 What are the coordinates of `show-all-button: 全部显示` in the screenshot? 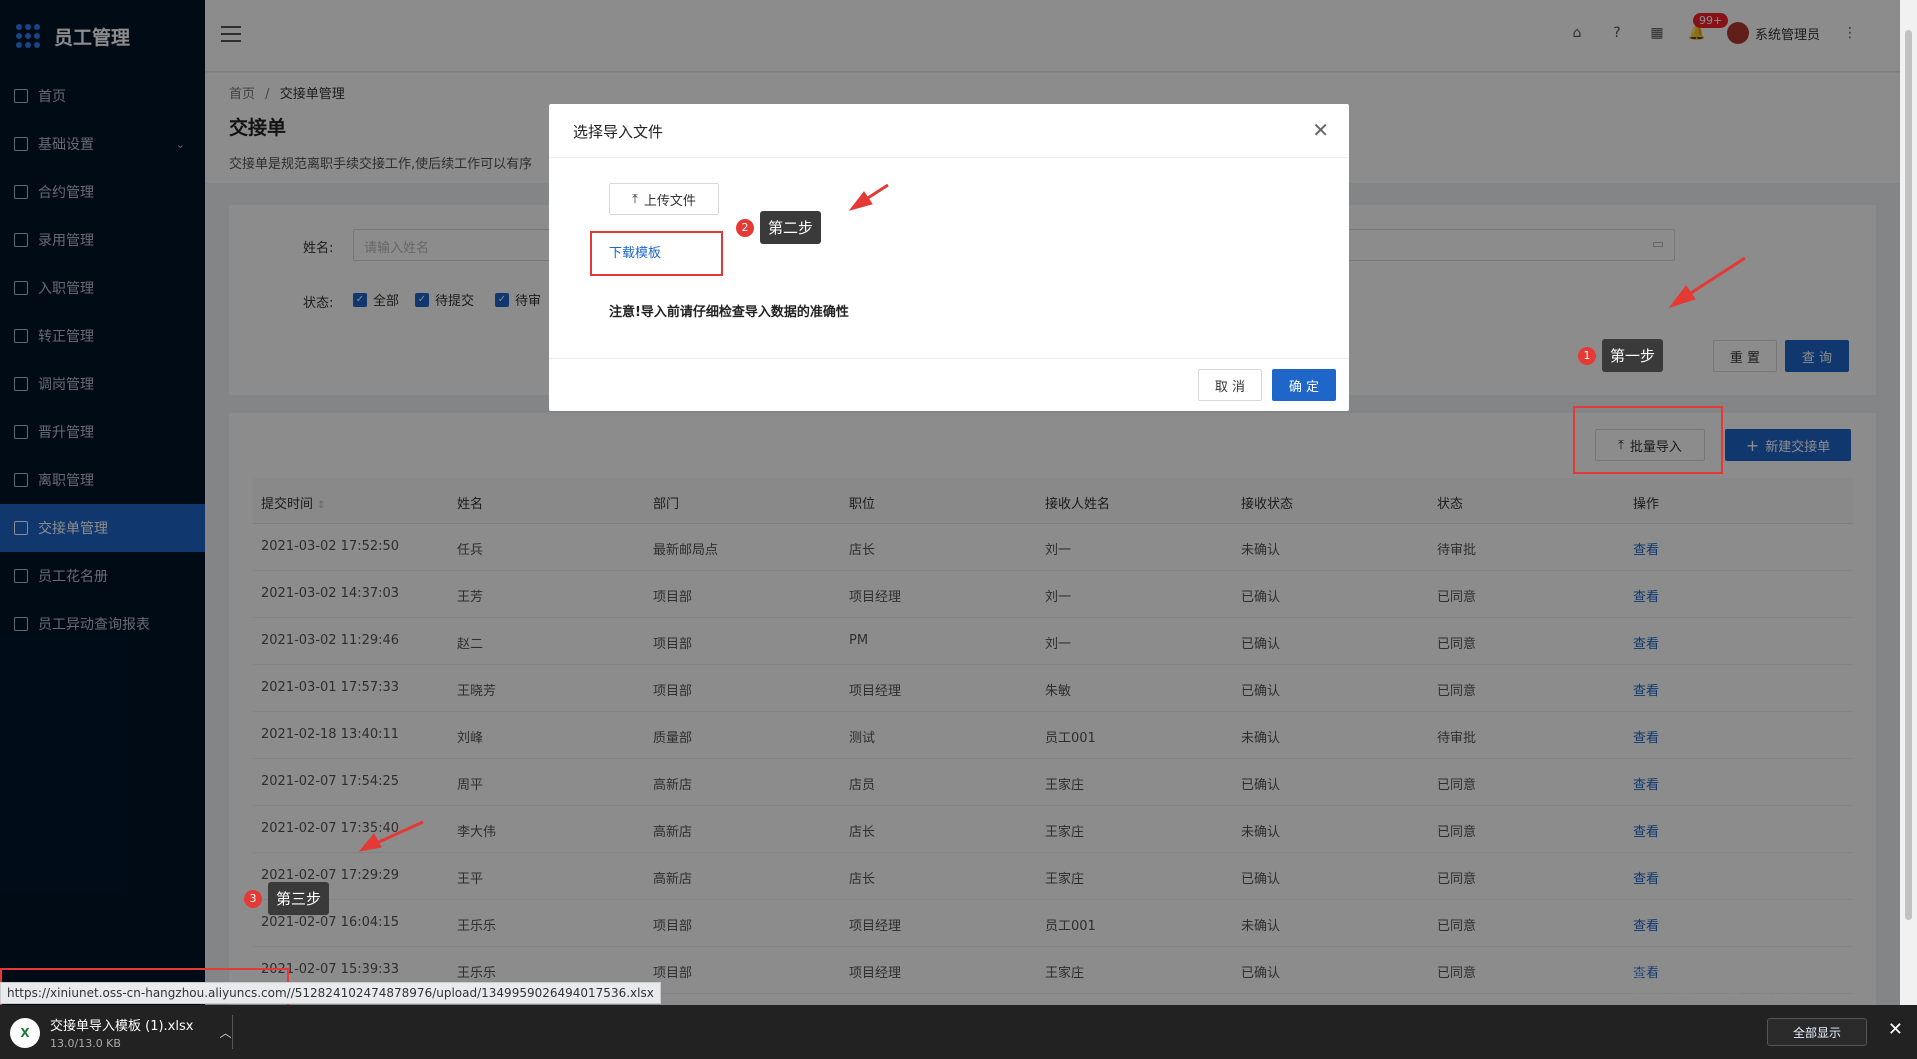 It's located at (1817, 1032).